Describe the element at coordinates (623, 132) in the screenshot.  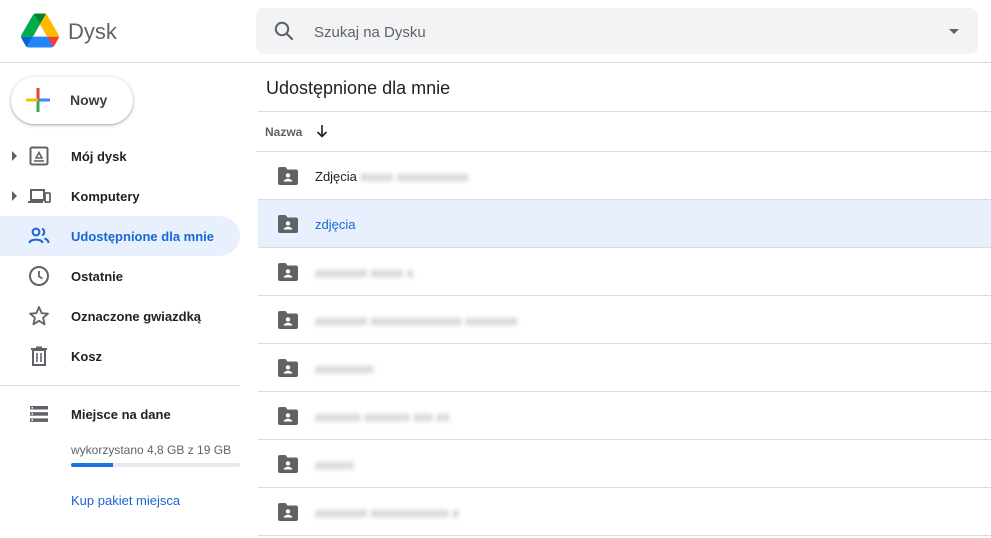
I see `list-header: Nazwa` at that location.